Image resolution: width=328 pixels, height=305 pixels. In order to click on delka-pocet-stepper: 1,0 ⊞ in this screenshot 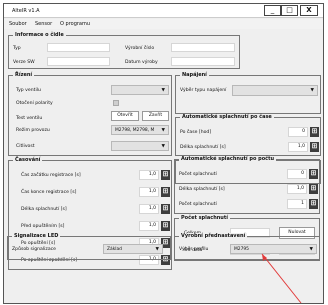, I will do `click(302, 189)`.